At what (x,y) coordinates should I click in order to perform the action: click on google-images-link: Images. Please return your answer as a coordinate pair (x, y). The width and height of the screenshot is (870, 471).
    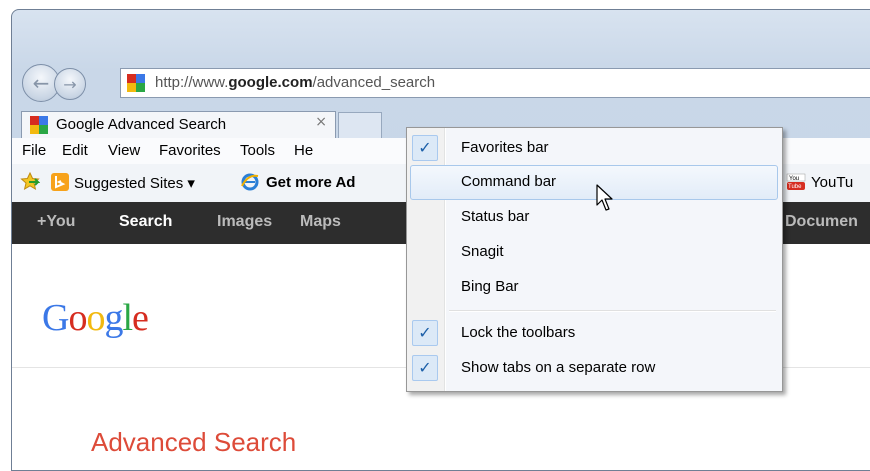
    Looking at the image, I should click on (244, 222).